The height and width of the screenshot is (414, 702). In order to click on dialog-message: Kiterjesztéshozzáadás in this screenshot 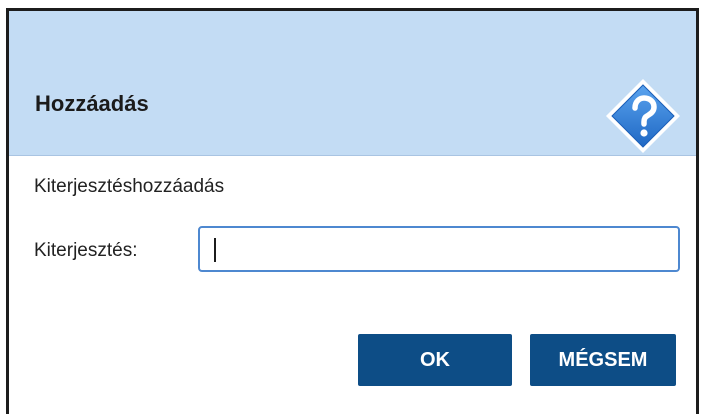, I will do `click(129, 186)`.